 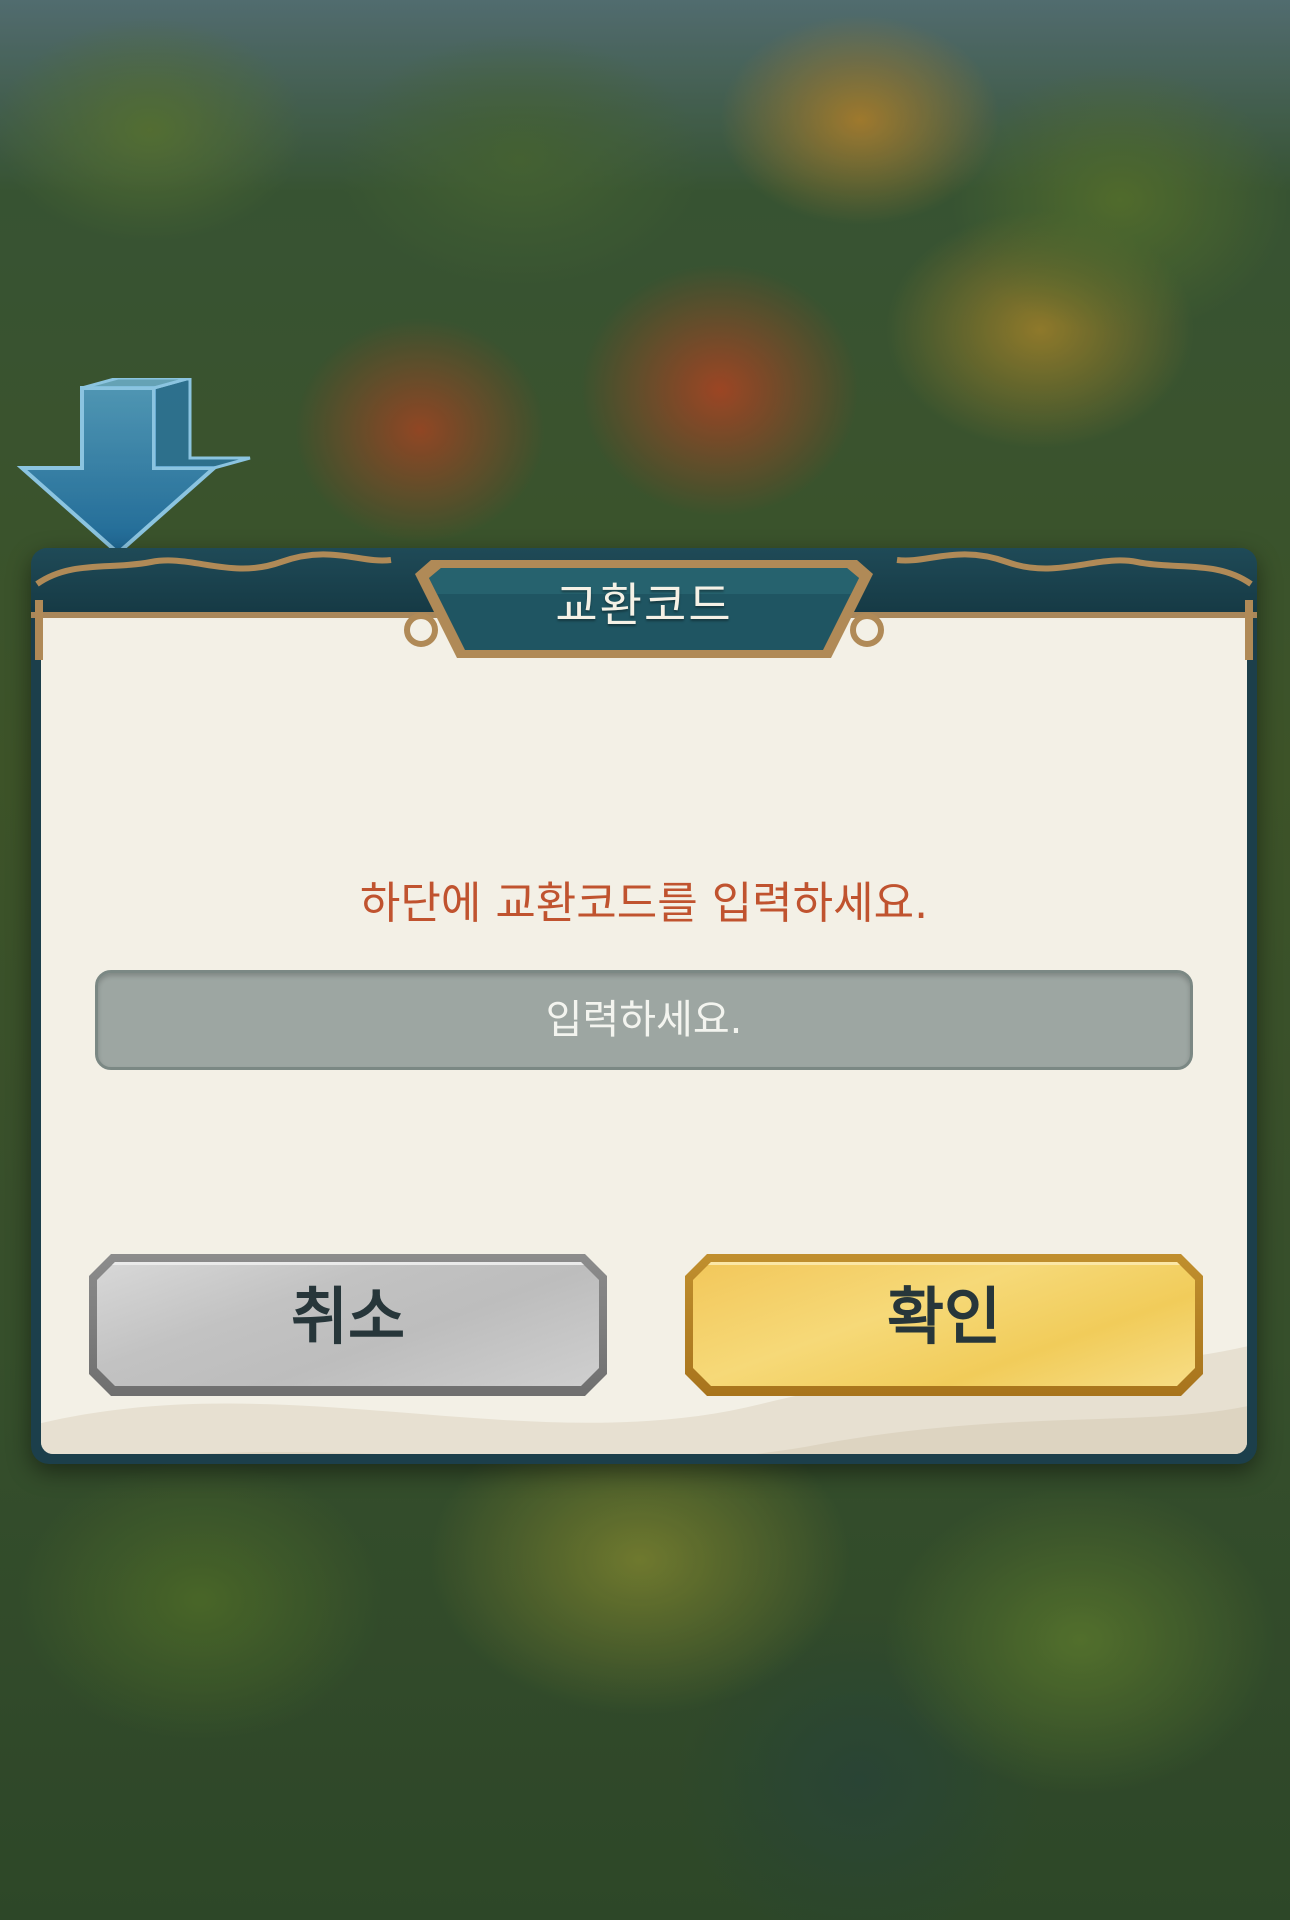 I want to click on cancel-button: 취소, so click(x=348, y=1325).